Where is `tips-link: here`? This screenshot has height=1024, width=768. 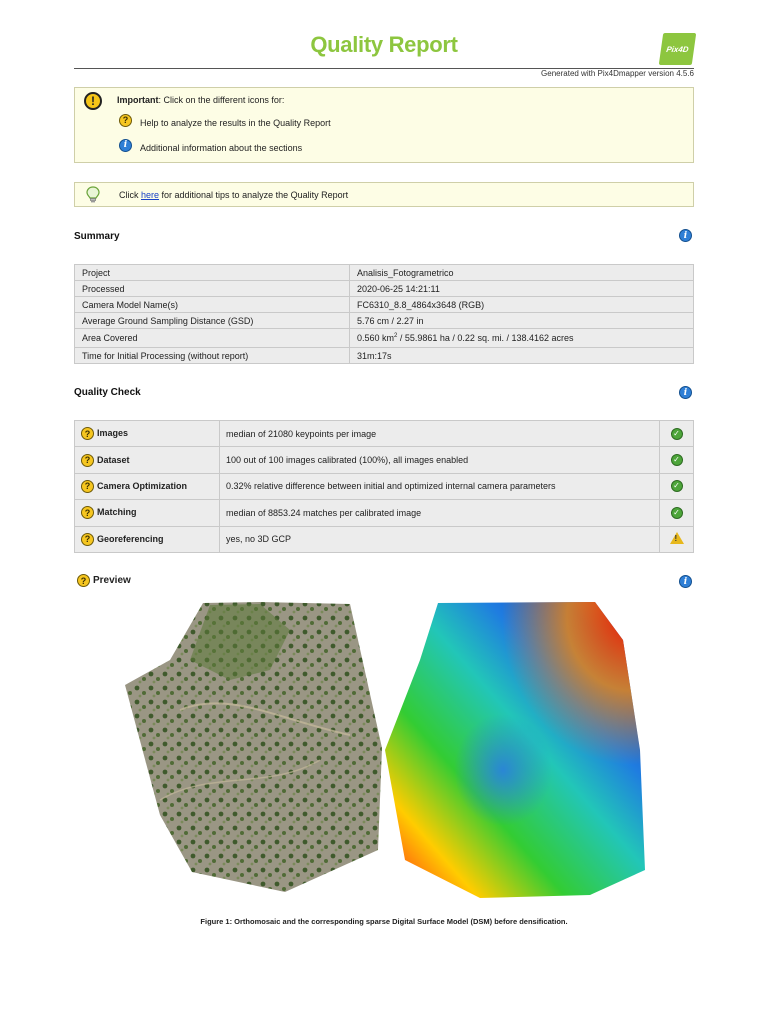
tips-link: here is located at coordinates (150, 195).